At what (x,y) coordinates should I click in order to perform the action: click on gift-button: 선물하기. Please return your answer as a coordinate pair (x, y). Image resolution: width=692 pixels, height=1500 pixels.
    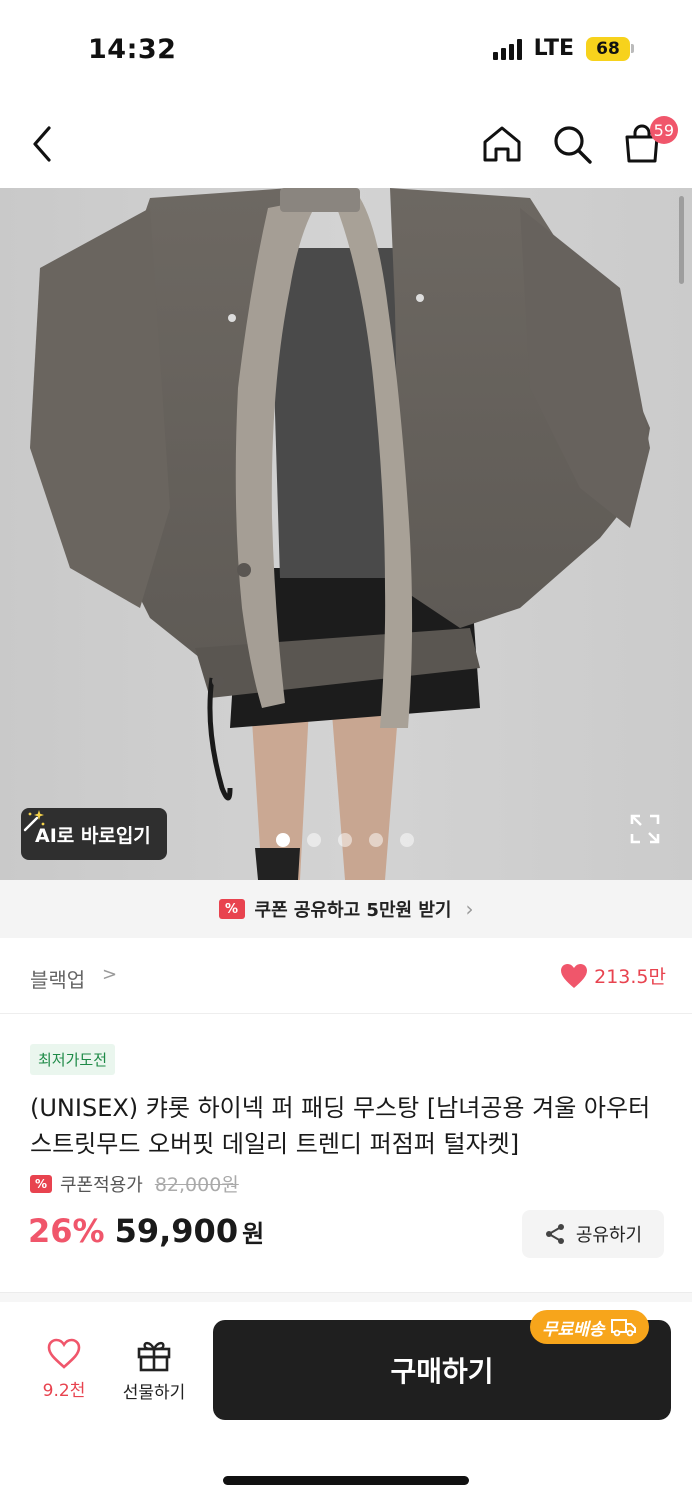
    Looking at the image, I should click on (154, 1370).